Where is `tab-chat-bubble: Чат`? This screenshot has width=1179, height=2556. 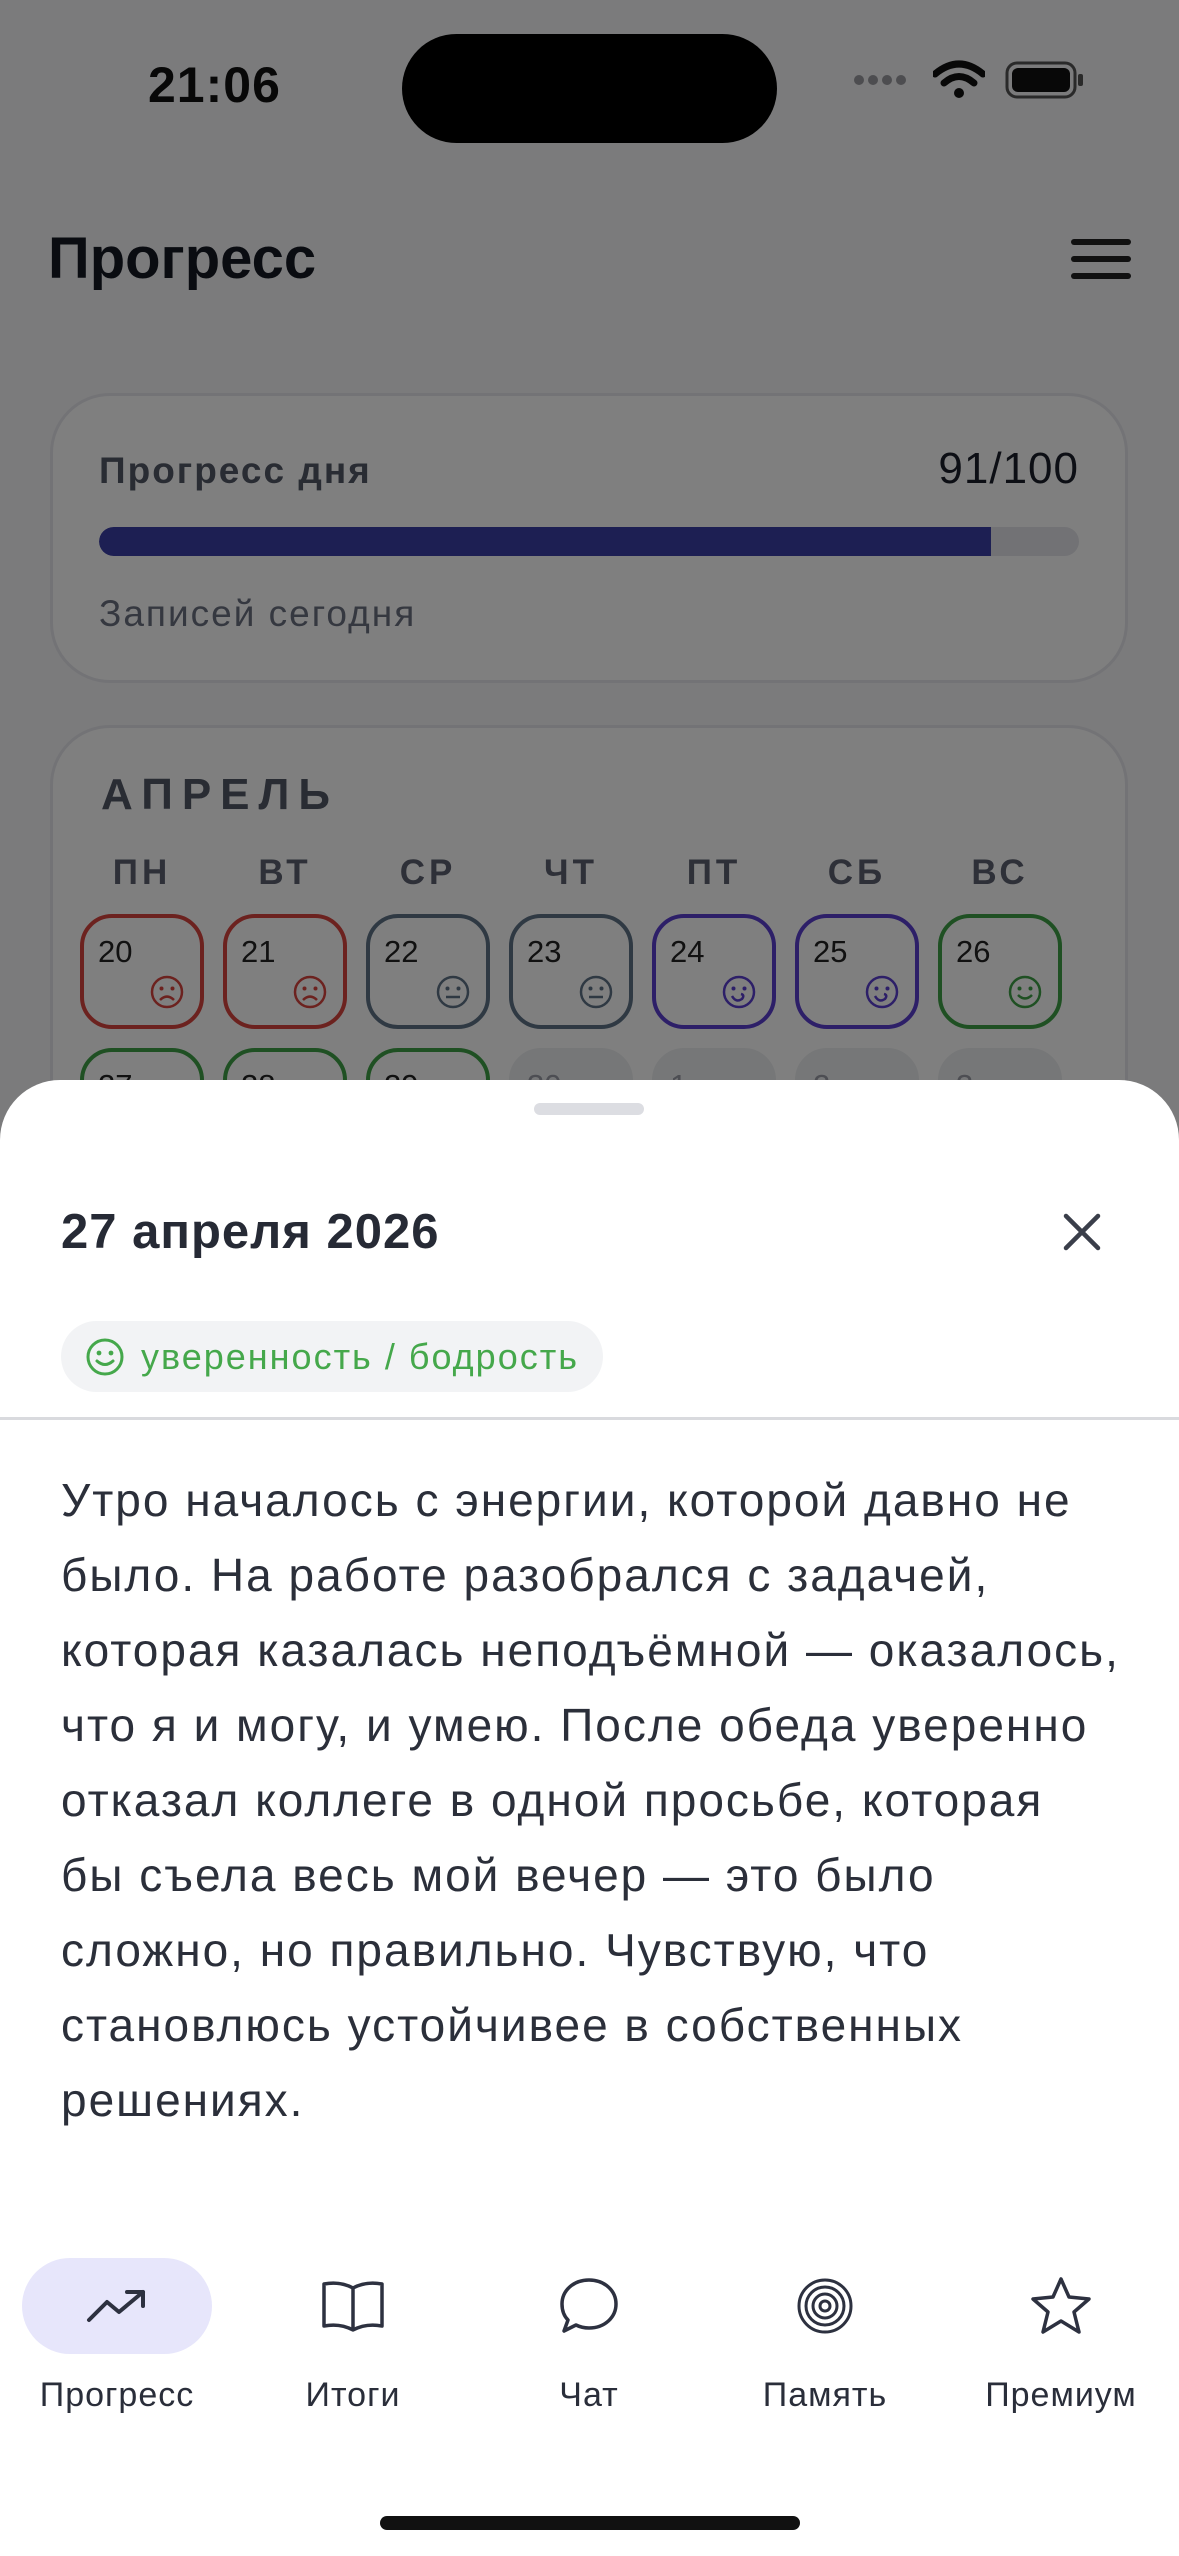 tab-chat-bubble: Чат is located at coordinates (589, 2338).